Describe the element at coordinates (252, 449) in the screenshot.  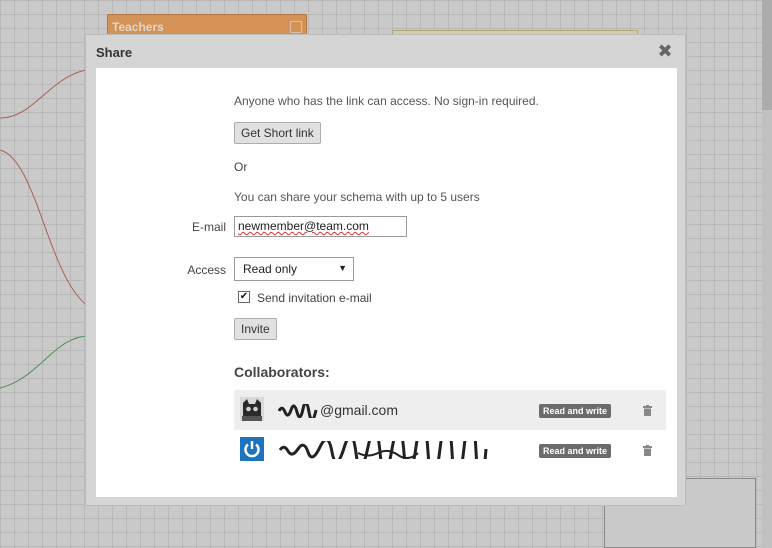
I see `power-avatar-icon` at that location.